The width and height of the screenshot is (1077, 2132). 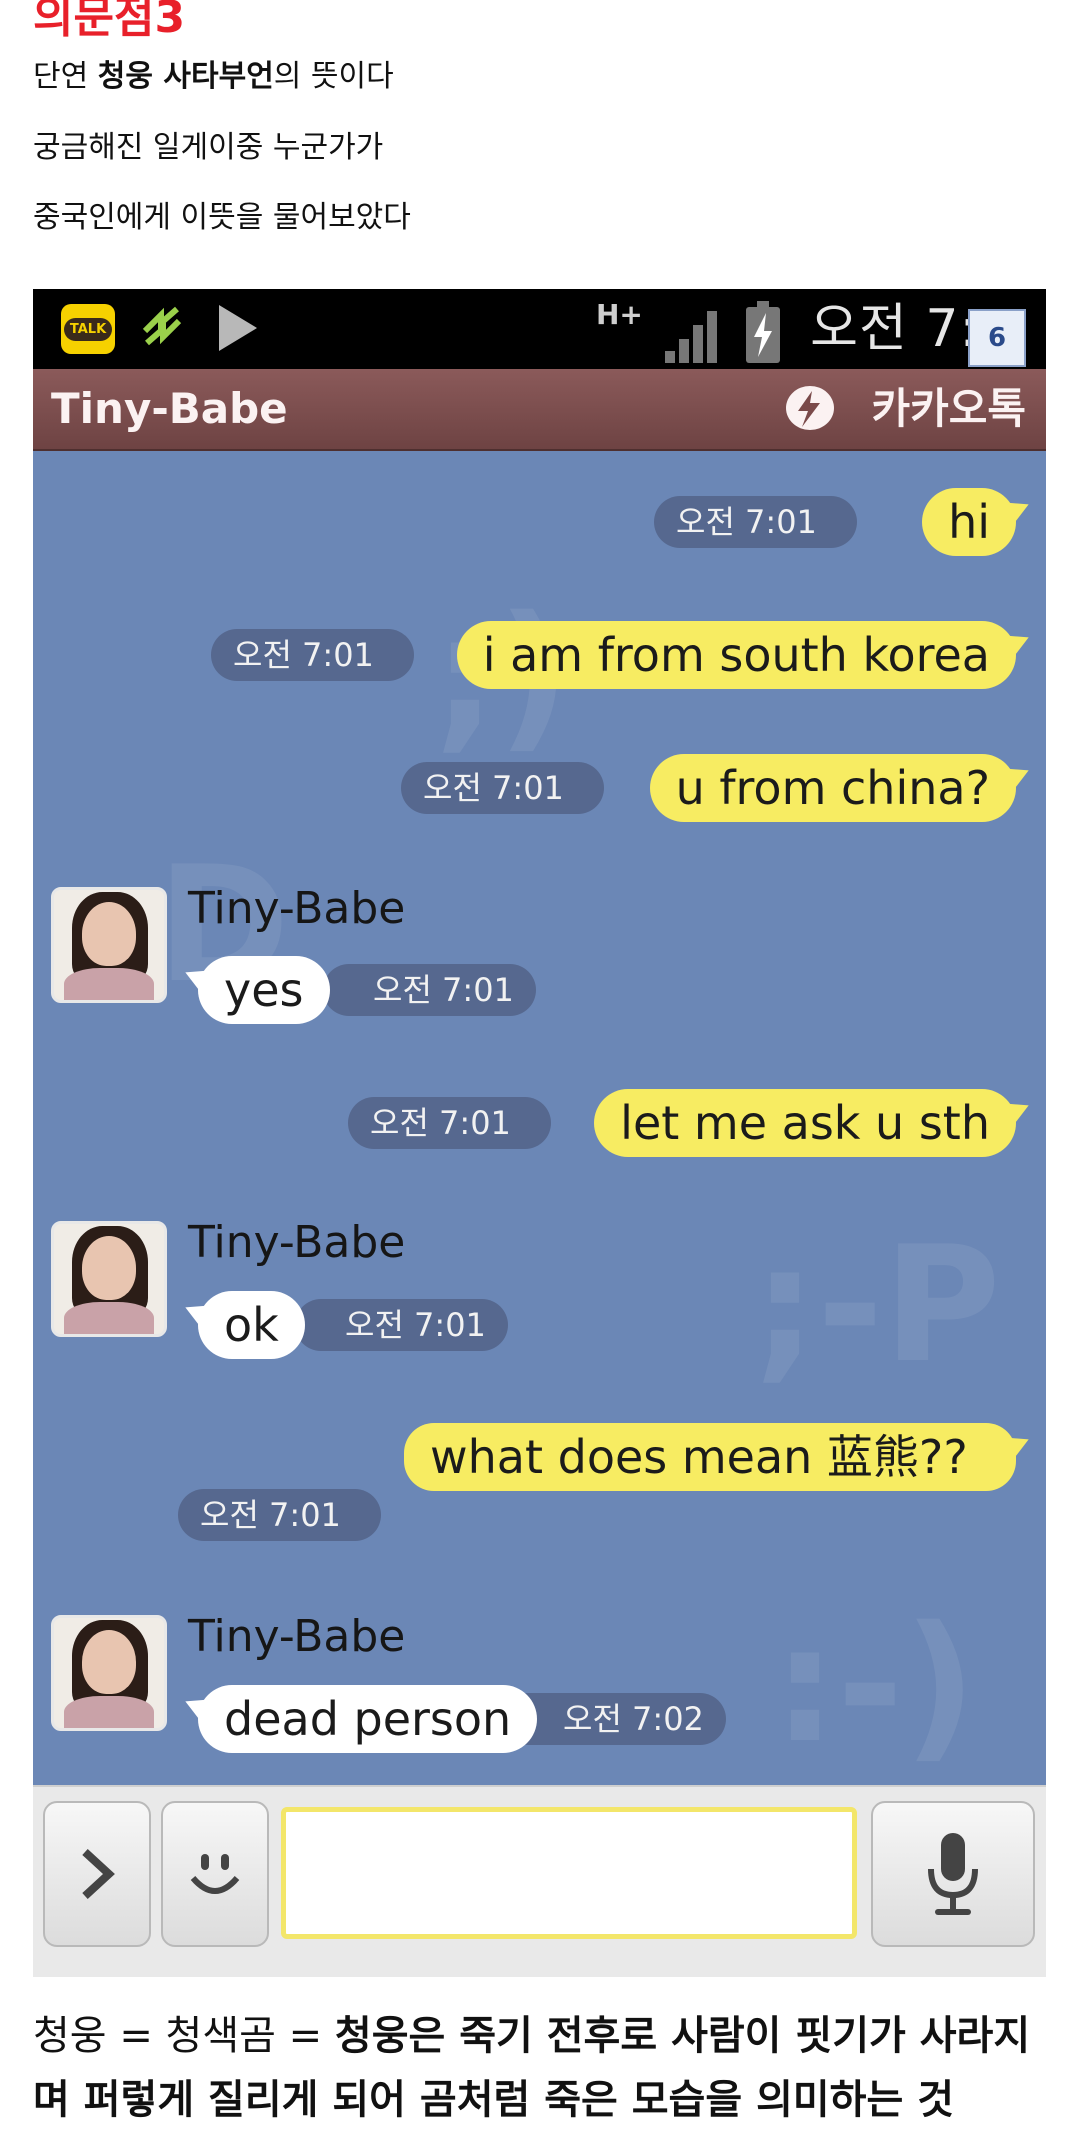 I want to click on my-message-bubble: hi, so click(x=969, y=522).